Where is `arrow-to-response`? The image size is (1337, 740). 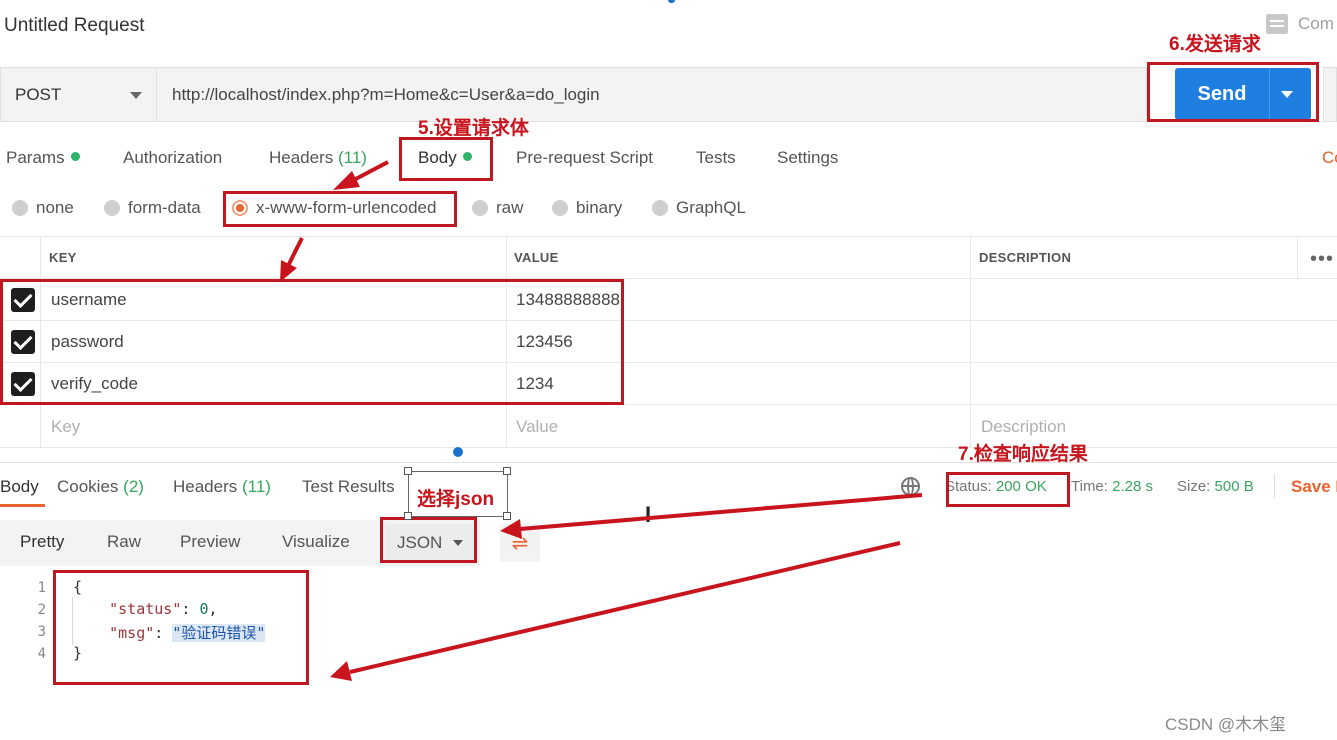
arrow-to-response is located at coordinates (625, 607).